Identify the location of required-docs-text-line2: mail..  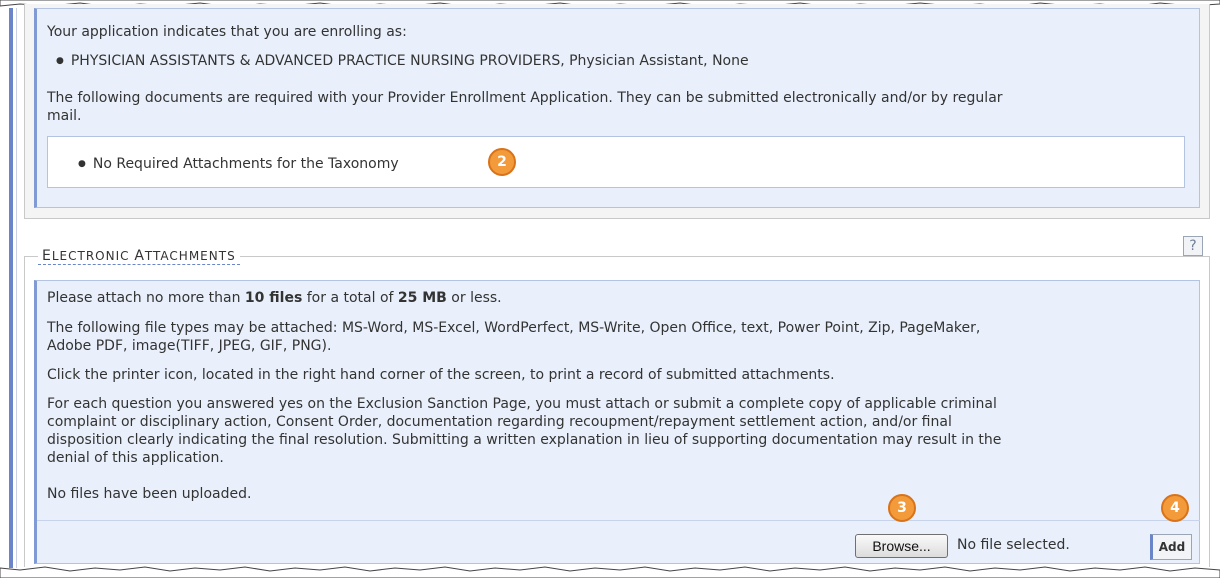
(64, 116).